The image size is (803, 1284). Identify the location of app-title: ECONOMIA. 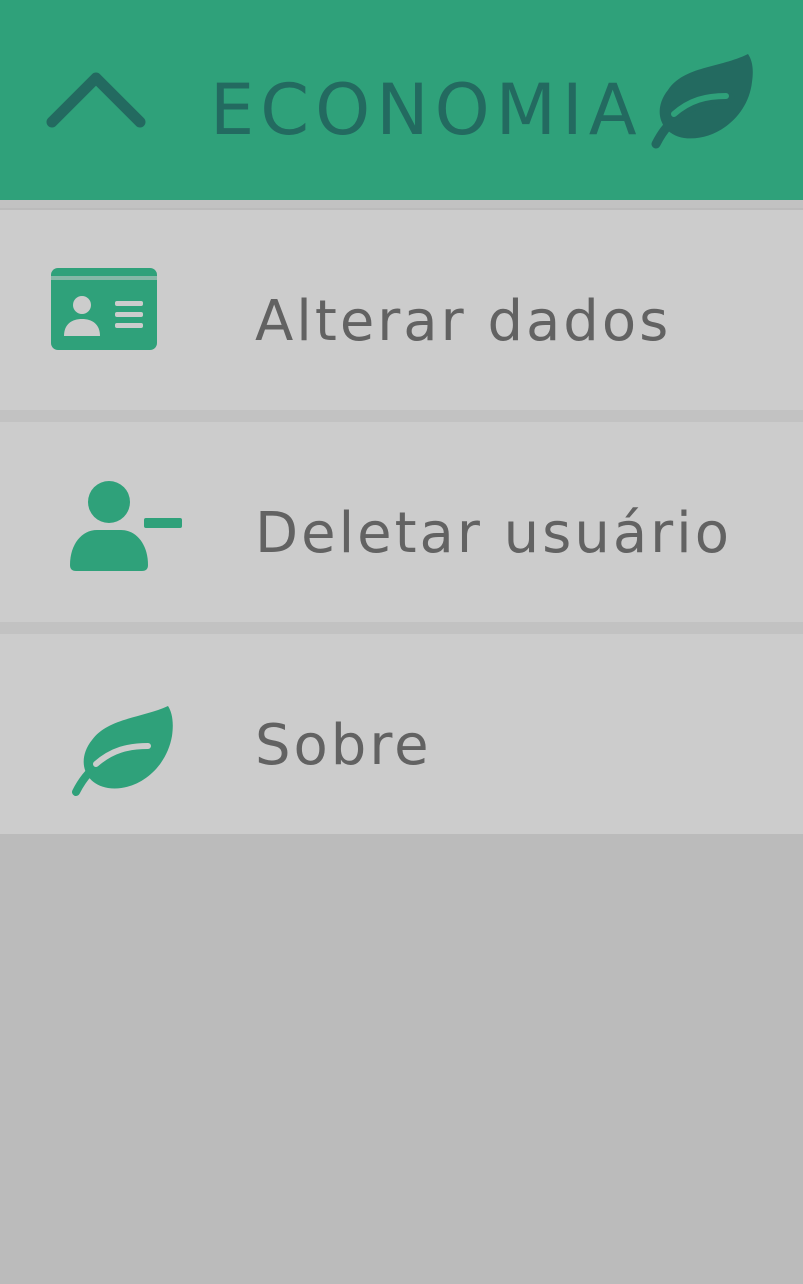
(426, 110).